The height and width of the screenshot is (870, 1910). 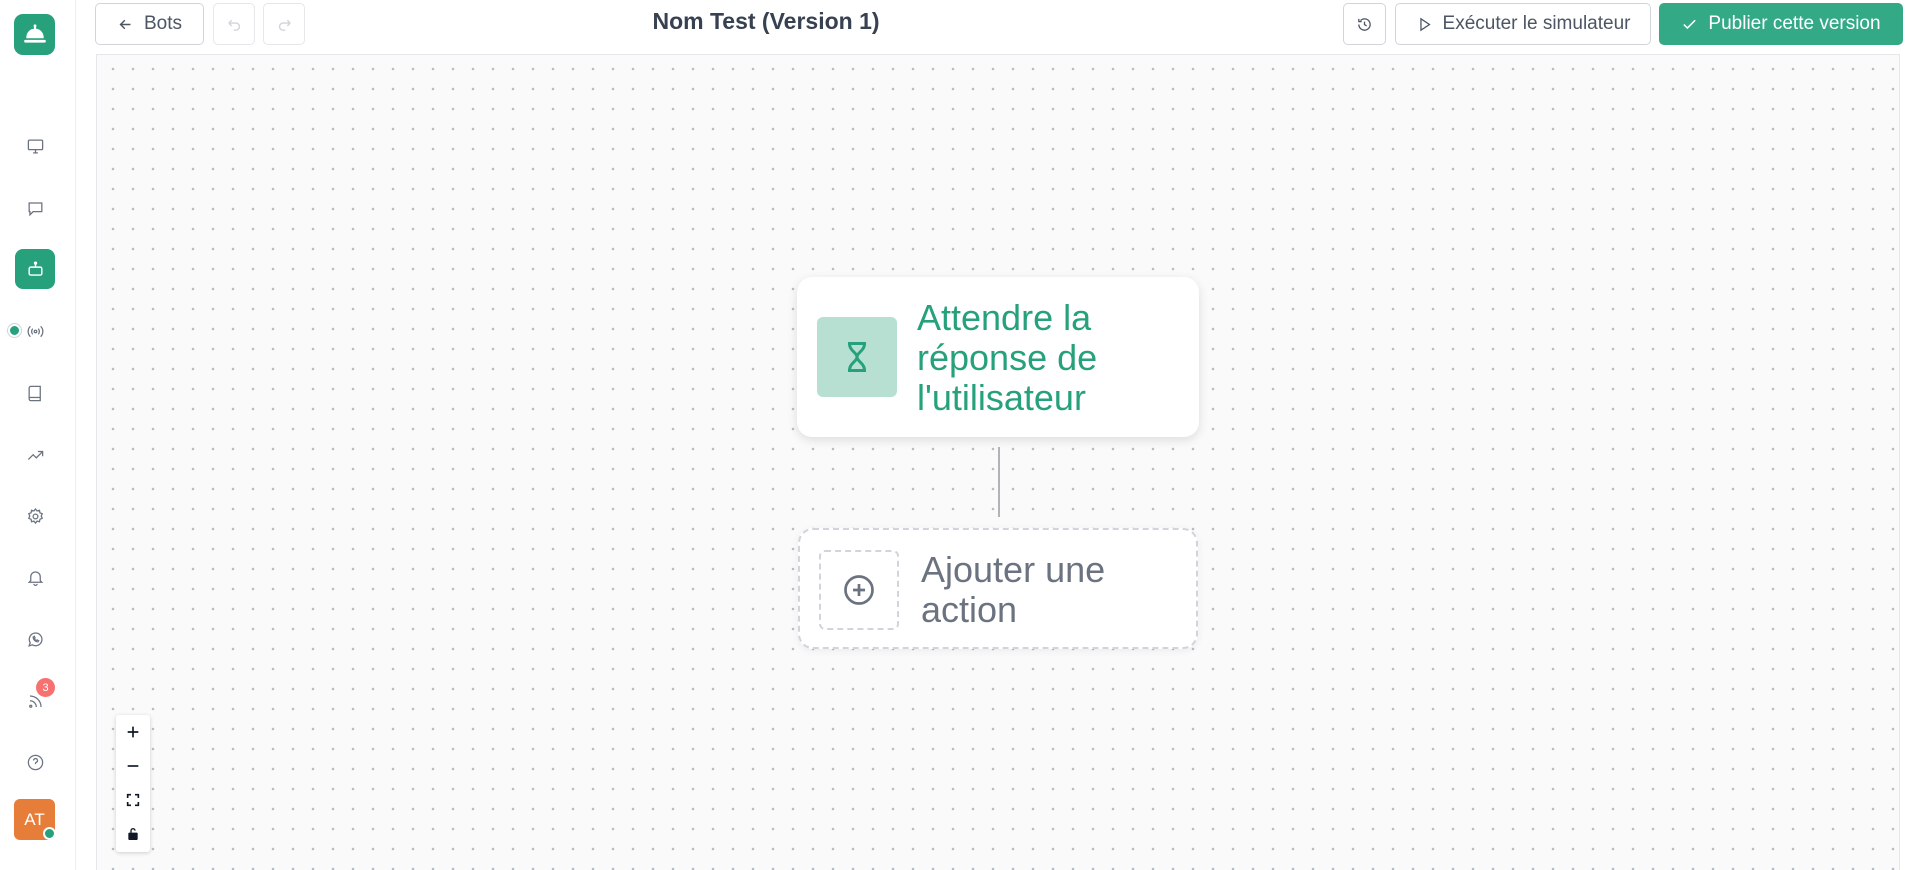 I want to click on publish-version-label: Publier cette version, so click(x=1794, y=23).